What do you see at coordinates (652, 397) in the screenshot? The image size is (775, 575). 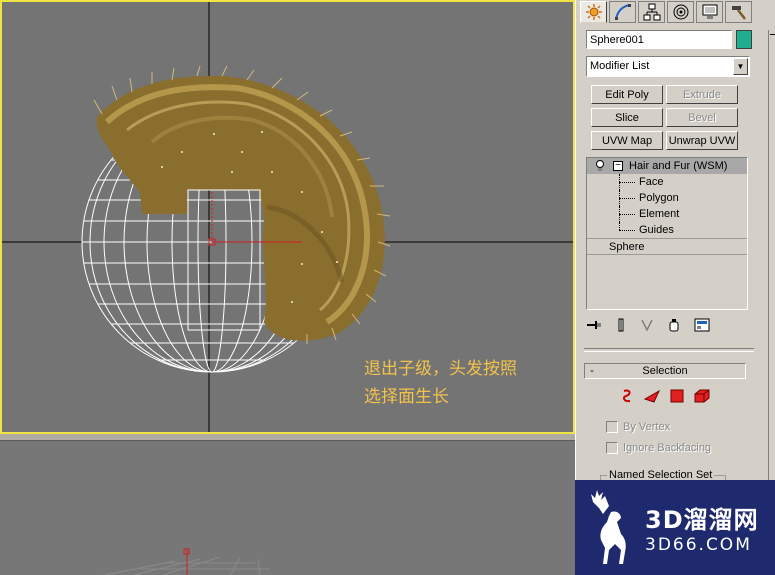 I see `face-subobject-icon` at bounding box center [652, 397].